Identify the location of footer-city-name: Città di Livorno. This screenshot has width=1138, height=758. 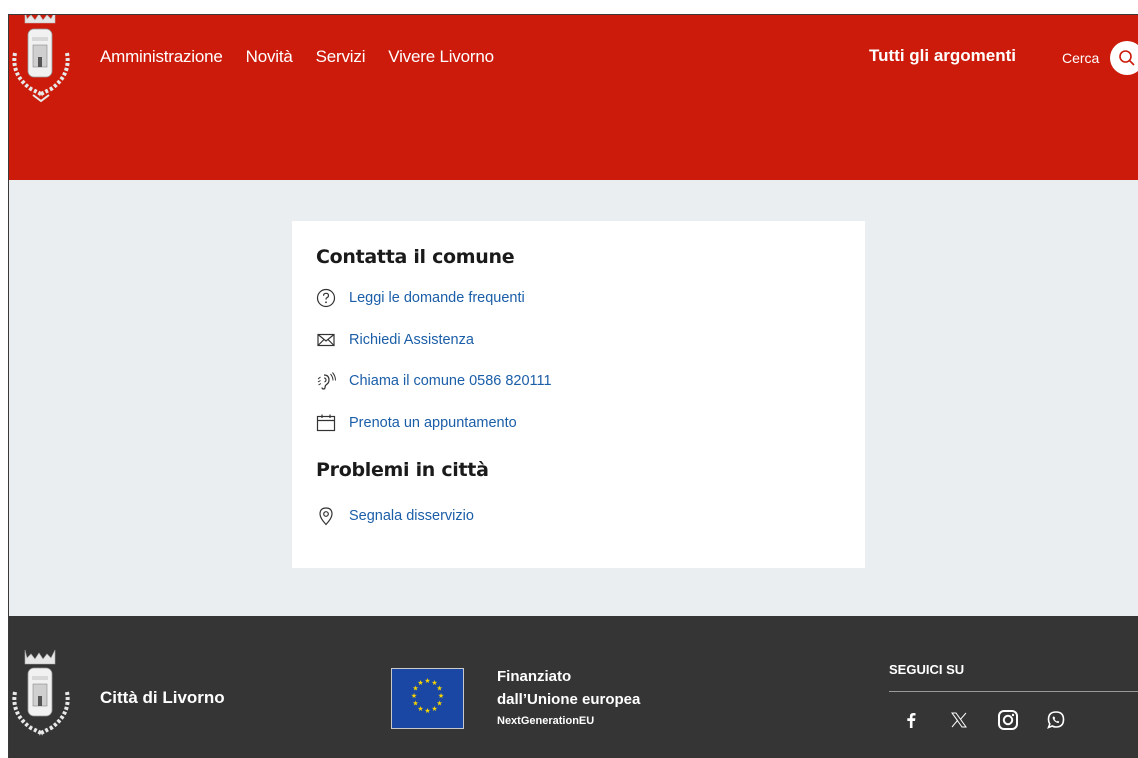
(162, 698).